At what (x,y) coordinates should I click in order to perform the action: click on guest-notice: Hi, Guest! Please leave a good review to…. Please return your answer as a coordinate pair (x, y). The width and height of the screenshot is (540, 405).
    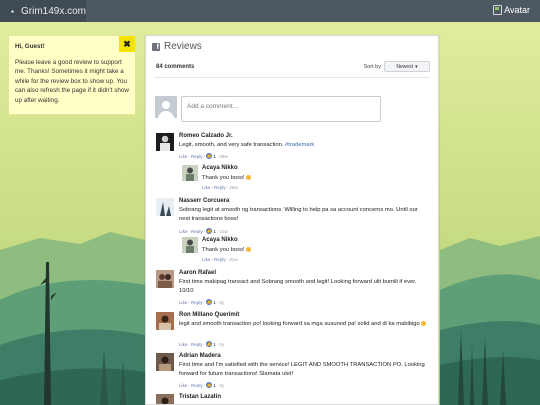
    Looking at the image, I should click on (72, 75).